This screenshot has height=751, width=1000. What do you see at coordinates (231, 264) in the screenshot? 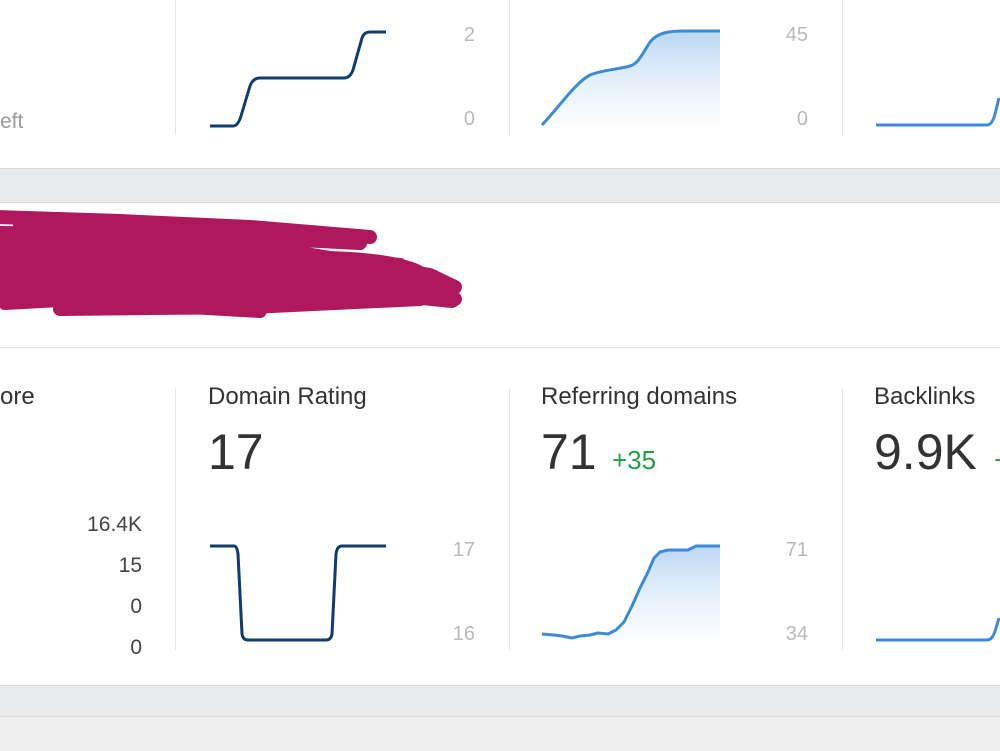
I see `redaction-scribble` at bounding box center [231, 264].